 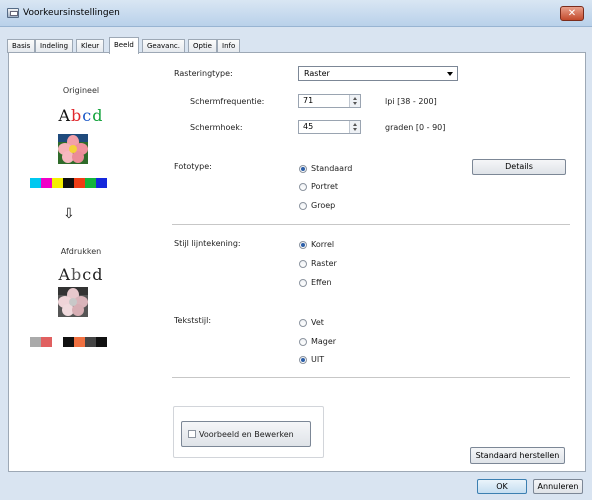 What do you see at coordinates (450, 74) in the screenshot?
I see `chevron-down-icon` at bounding box center [450, 74].